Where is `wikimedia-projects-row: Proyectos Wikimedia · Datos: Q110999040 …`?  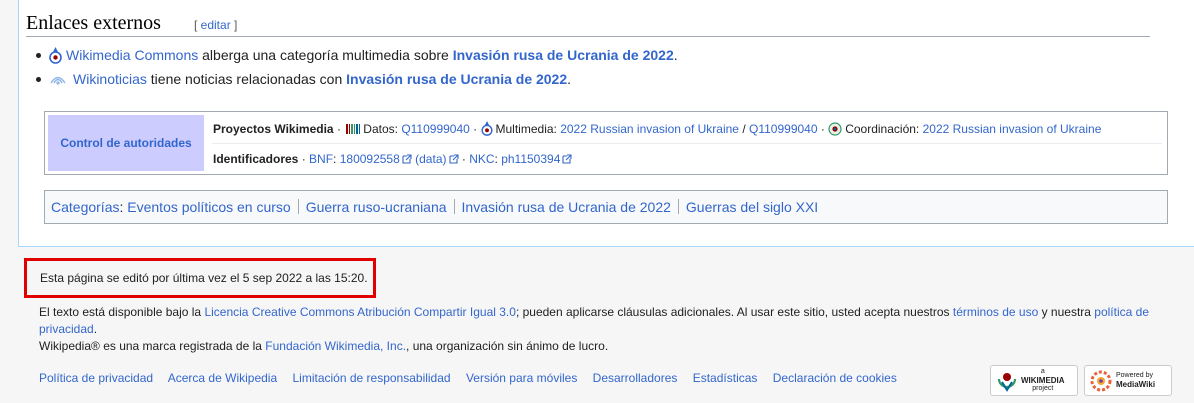 wikimedia-projects-row: Proyectos Wikimedia · Datos: Q110999040 … is located at coordinates (657, 128).